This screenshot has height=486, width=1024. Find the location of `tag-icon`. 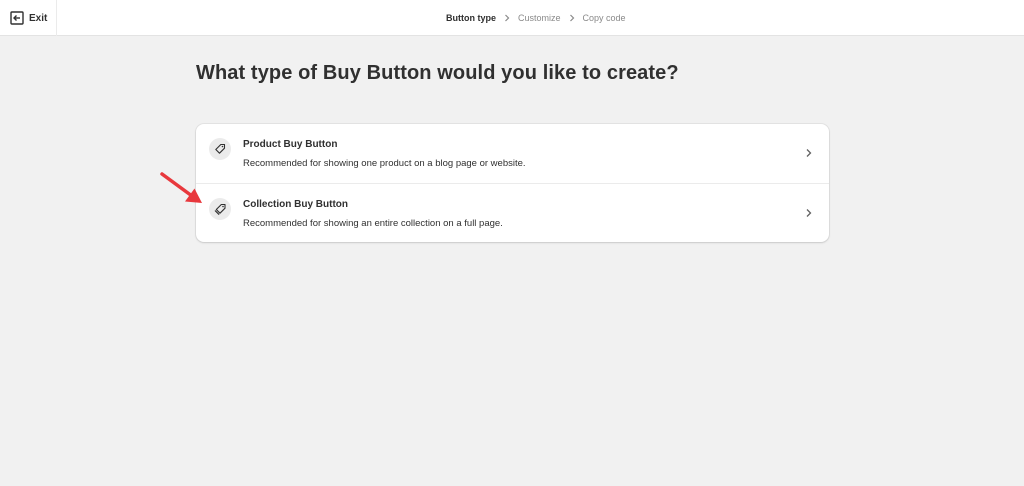

tag-icon is located at coordinates (220, 149).